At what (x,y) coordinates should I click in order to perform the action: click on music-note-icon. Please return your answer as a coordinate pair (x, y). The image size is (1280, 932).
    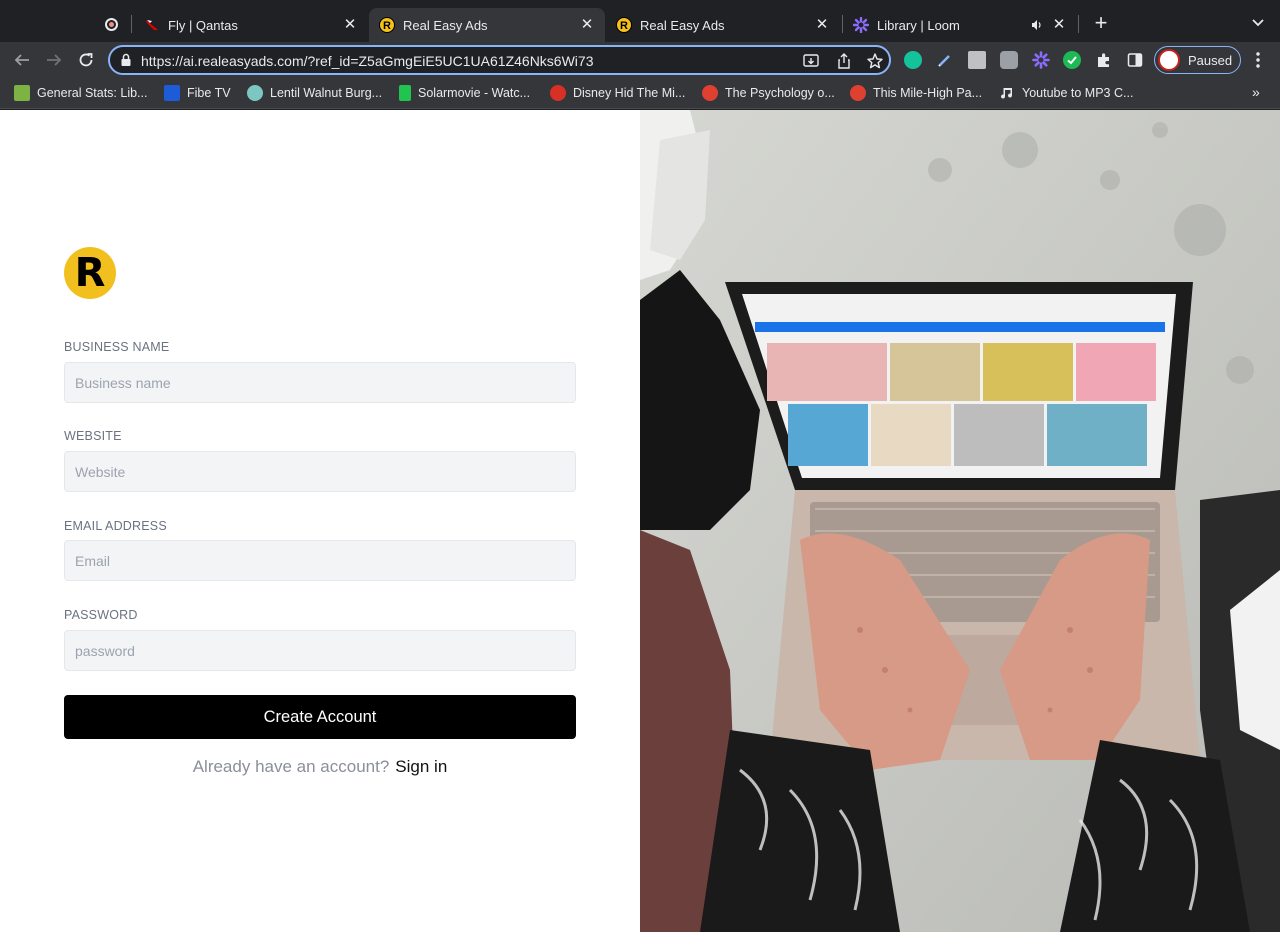
    Looking at the image, I should click on (1007, 93).